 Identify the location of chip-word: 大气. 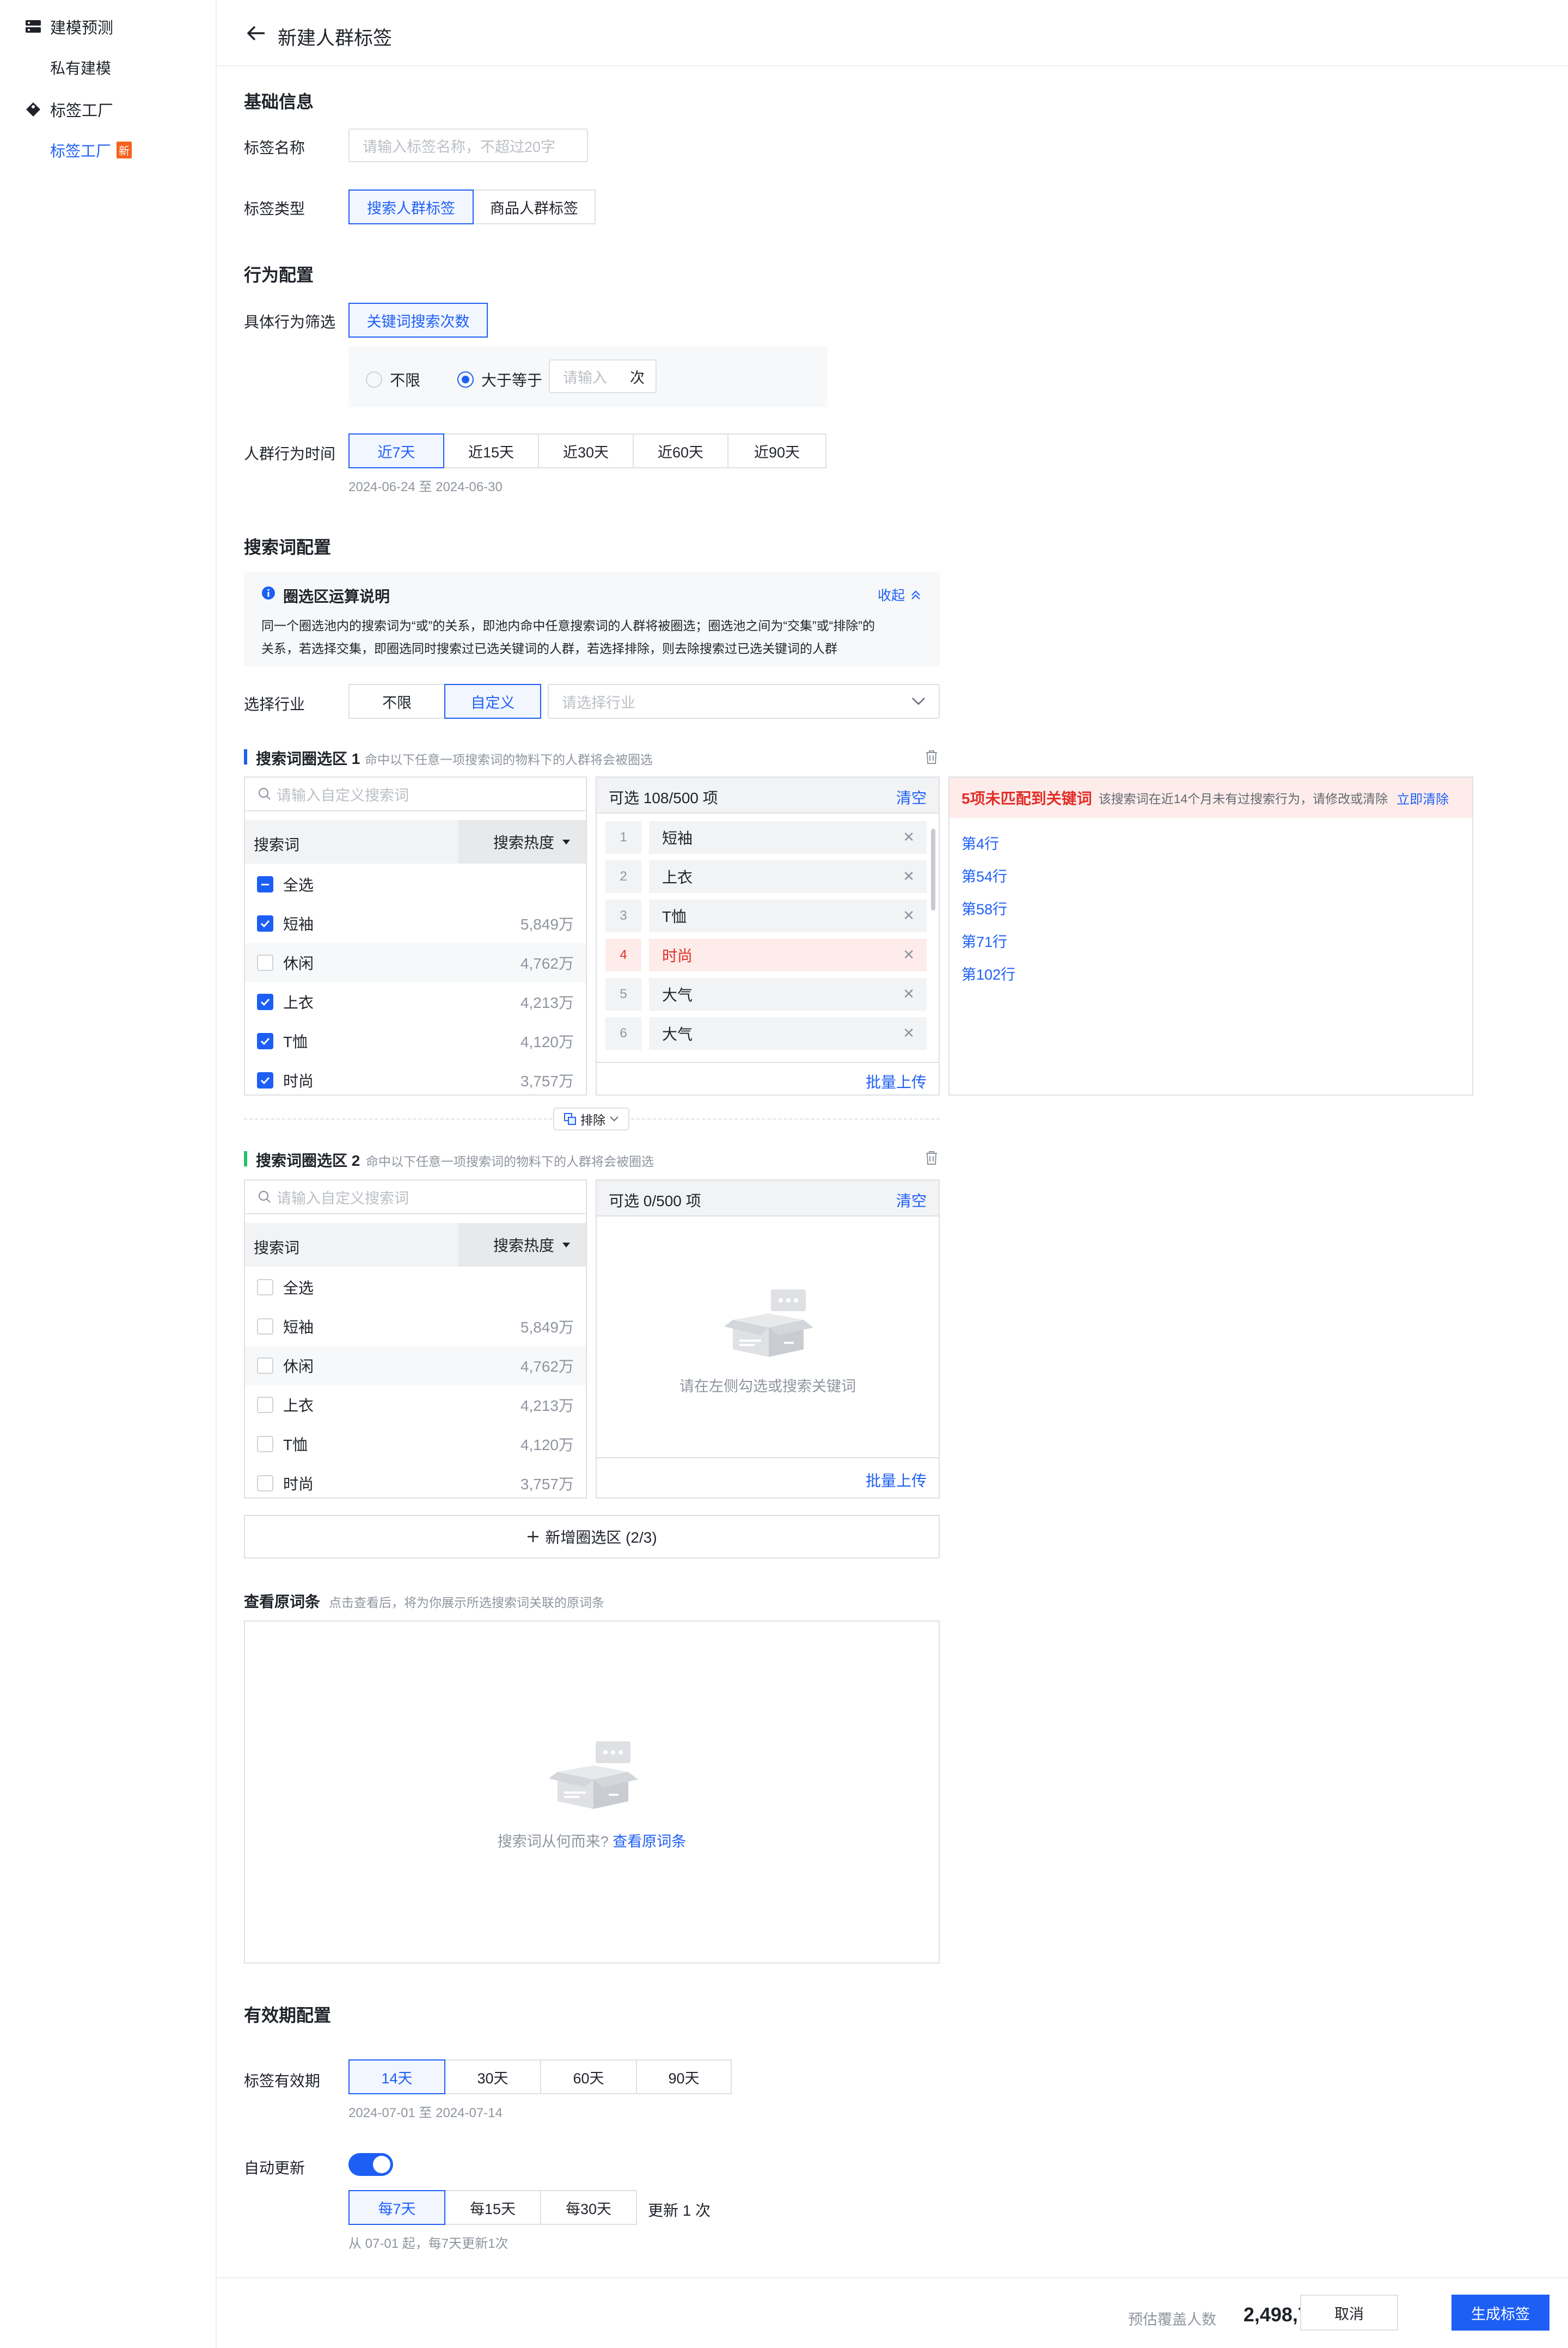
(788, 1033).